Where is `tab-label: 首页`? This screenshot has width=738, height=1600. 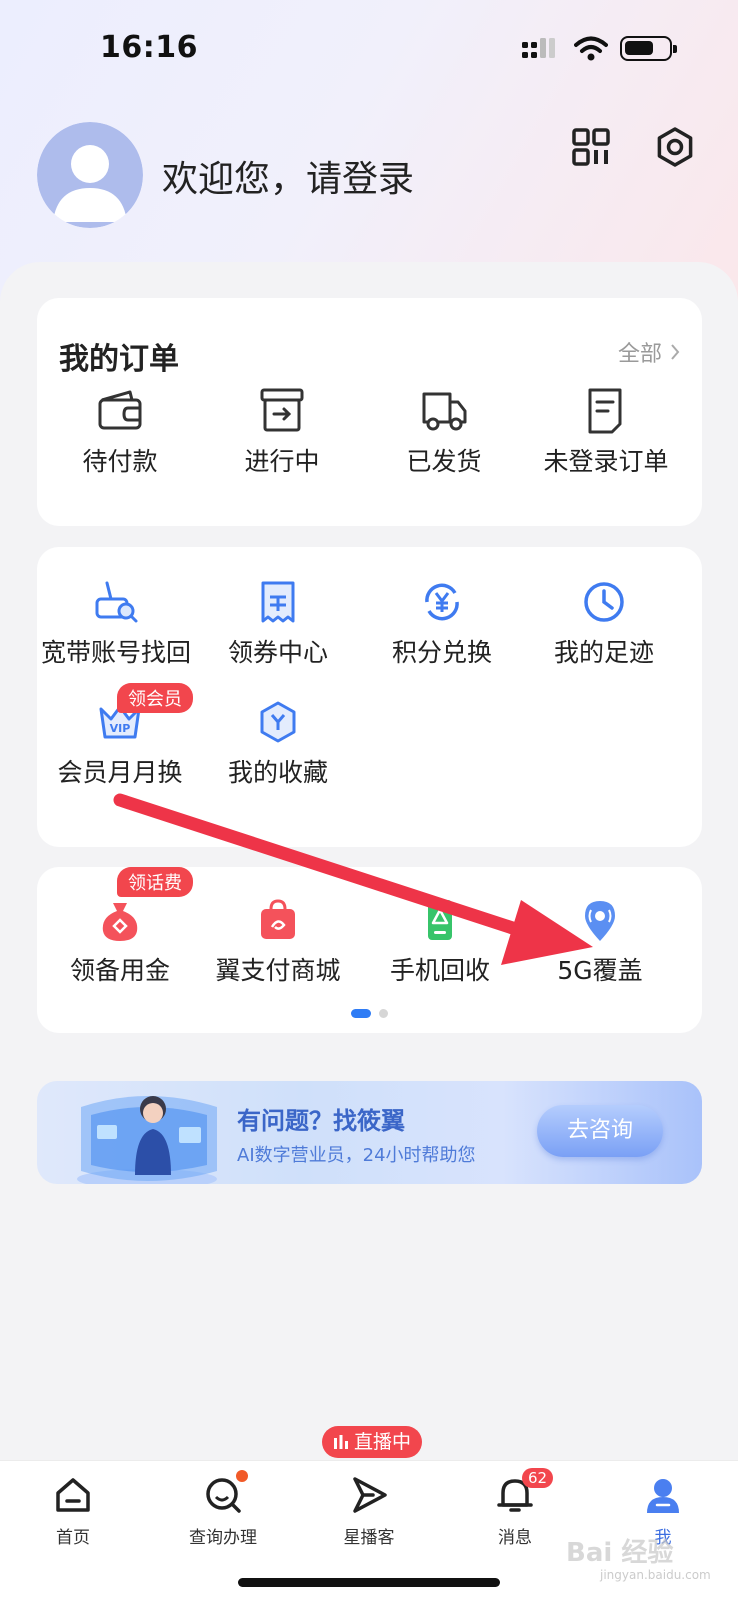 tab-label: 首页 is located at coordinates (73, 1538).